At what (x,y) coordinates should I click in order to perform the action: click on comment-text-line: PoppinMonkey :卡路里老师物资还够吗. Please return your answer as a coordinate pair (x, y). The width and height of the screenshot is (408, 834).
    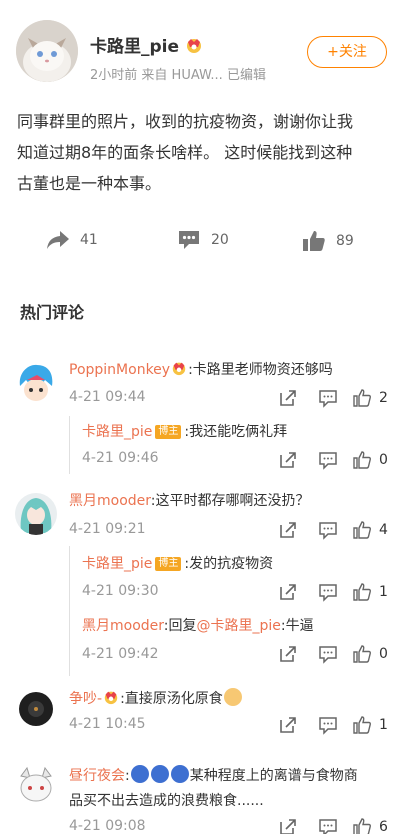
    Looking at the image, I should click on (201, 370).